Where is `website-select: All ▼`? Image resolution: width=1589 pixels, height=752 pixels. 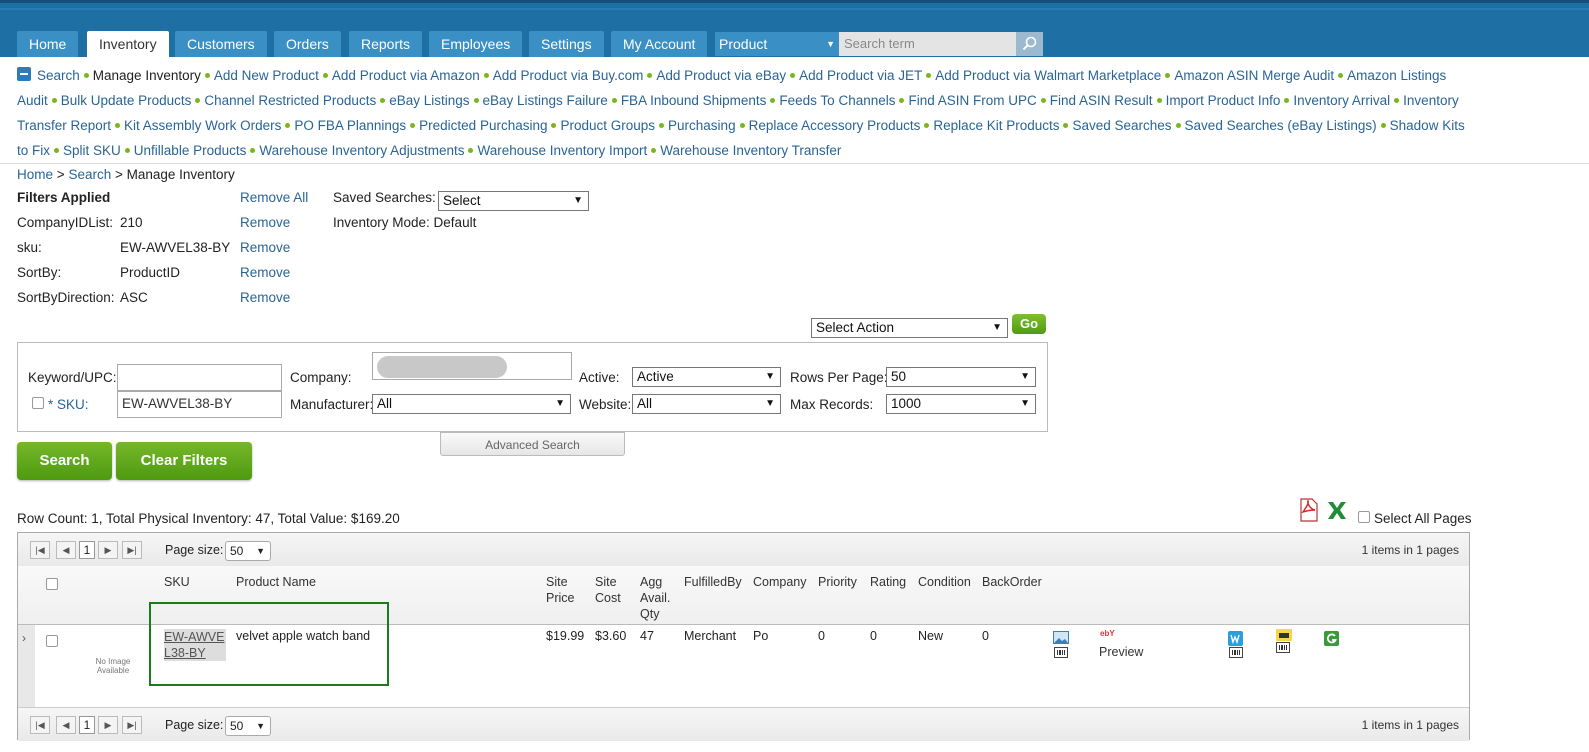 website-select: All ▼ is located at coordinates (706, 404).